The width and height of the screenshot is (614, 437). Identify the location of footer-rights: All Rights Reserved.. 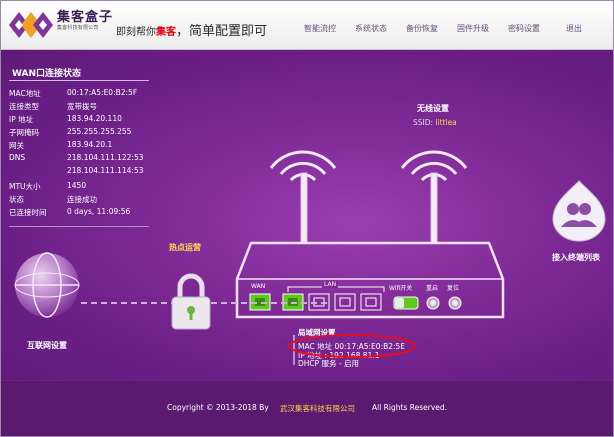
(410, 407).